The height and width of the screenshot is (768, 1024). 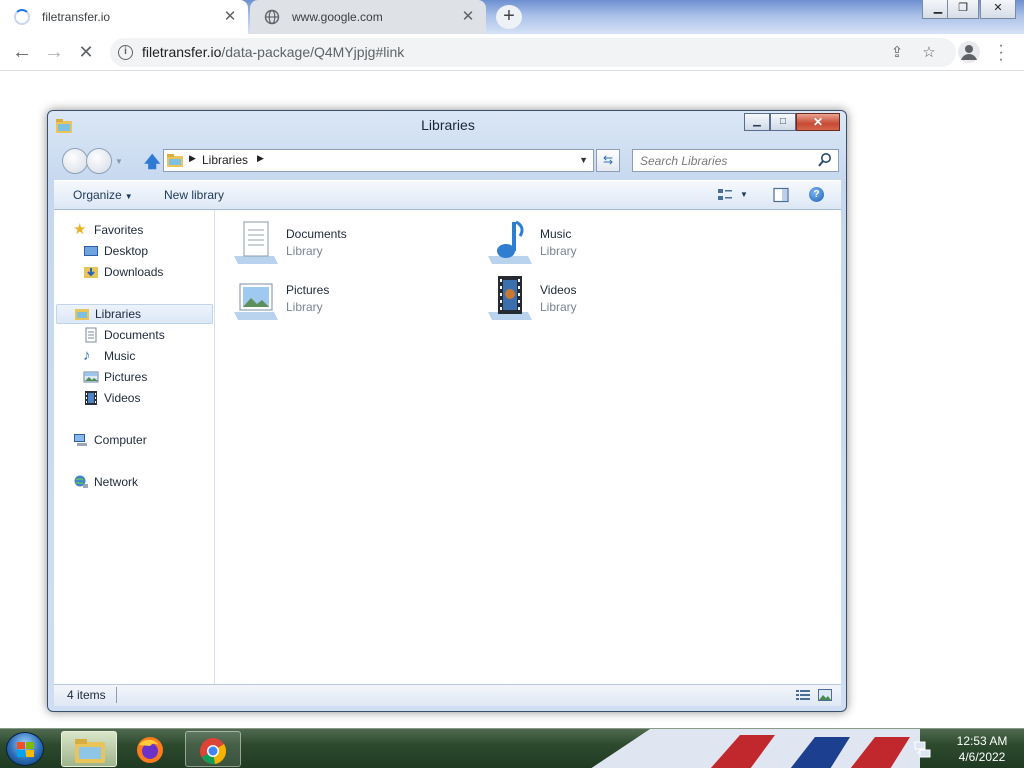 I want to click on refresh-button: ⇆, so click(x=608, y=160).